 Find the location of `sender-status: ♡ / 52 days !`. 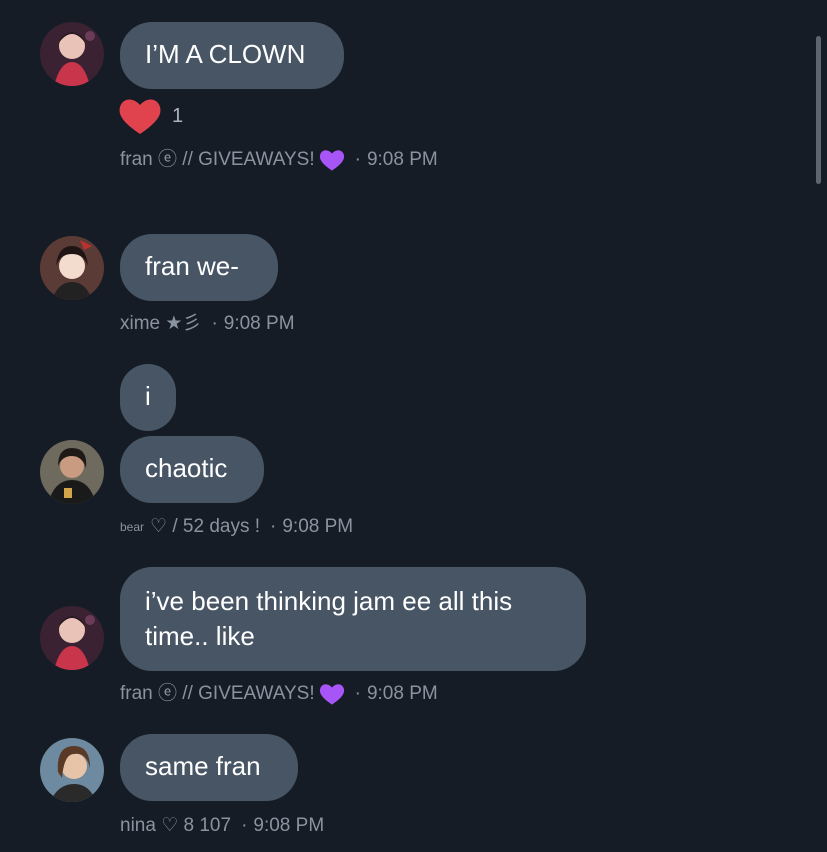

sender-status: ♡ / 52 days ! is located at coordinates (205, 526).